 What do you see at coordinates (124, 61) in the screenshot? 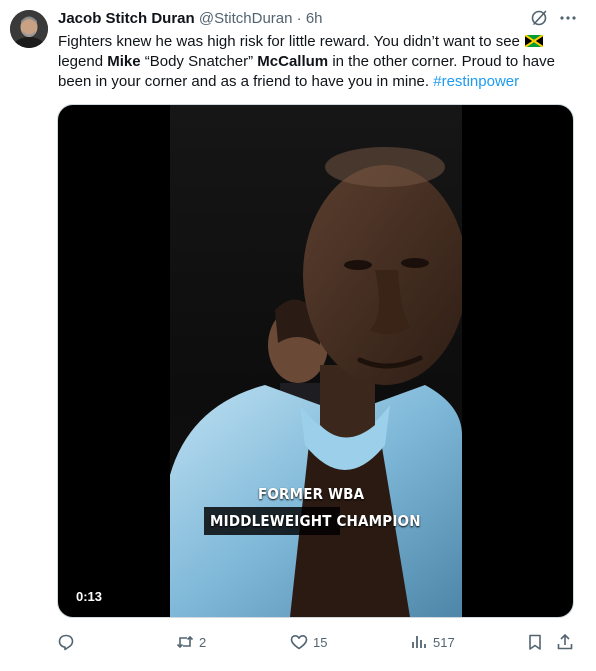
I see `bold-name-mike: Mike` at bounding box center [124, 61].